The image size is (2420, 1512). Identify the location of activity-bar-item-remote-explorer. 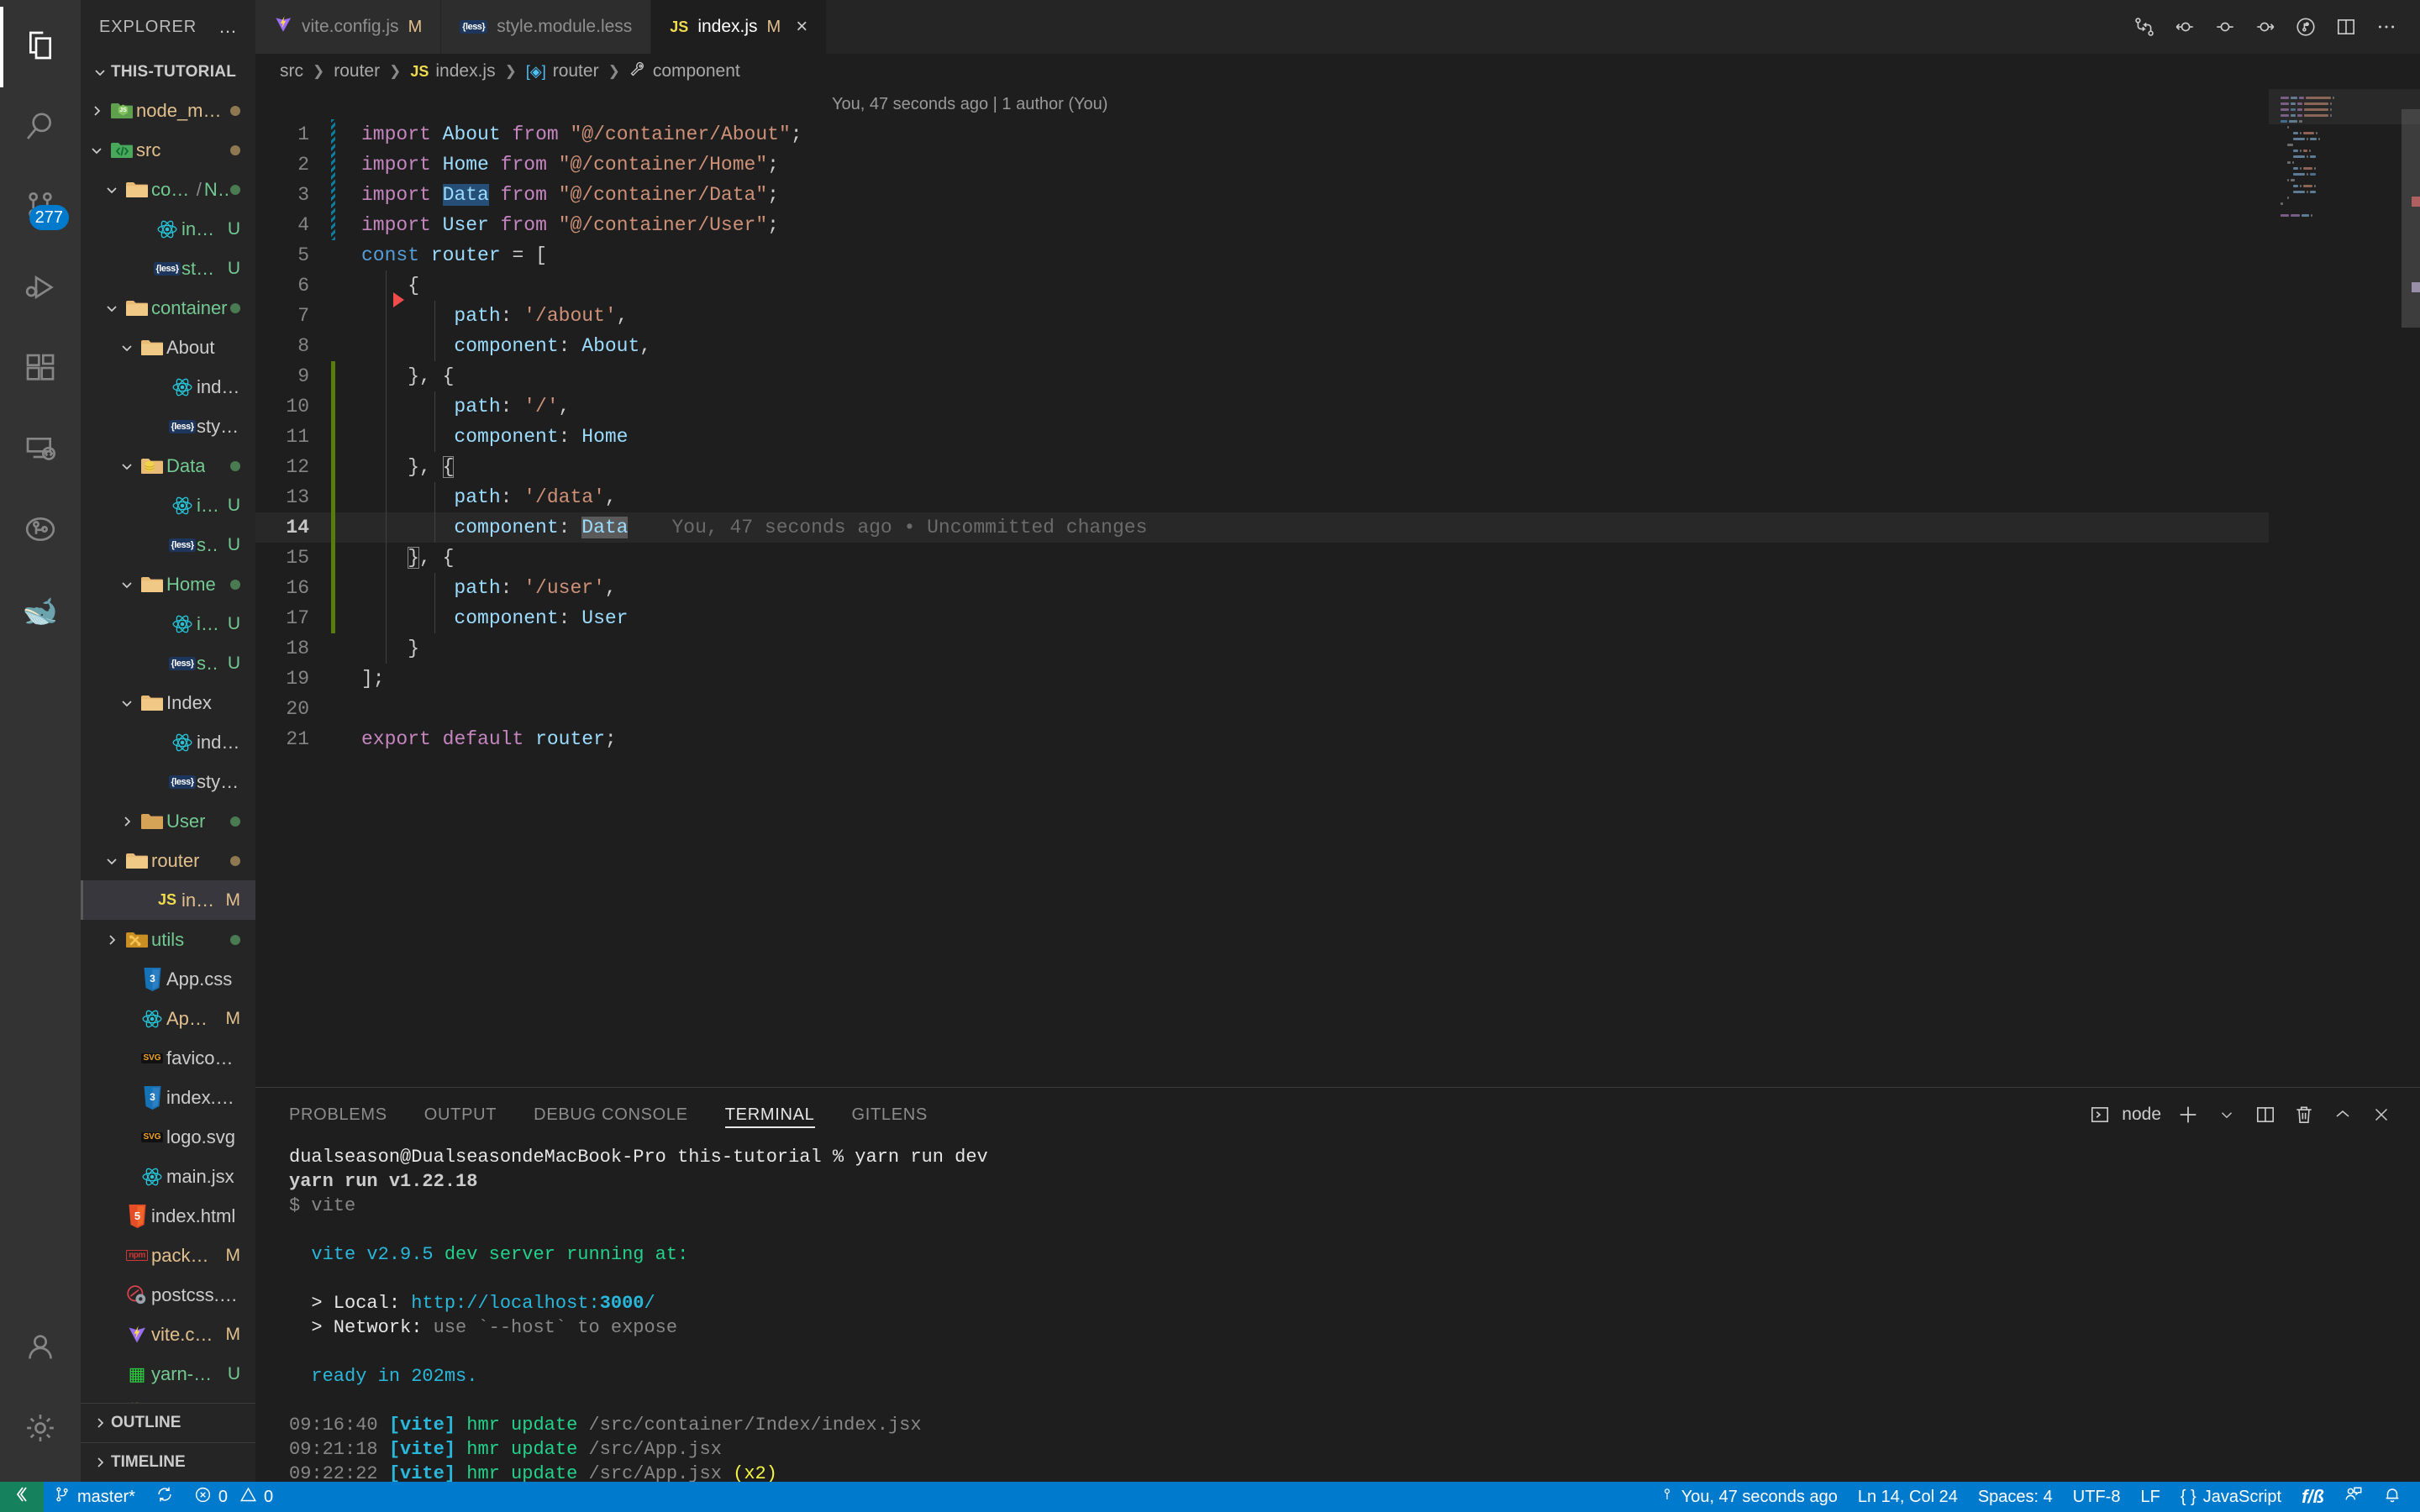
(40, 450).